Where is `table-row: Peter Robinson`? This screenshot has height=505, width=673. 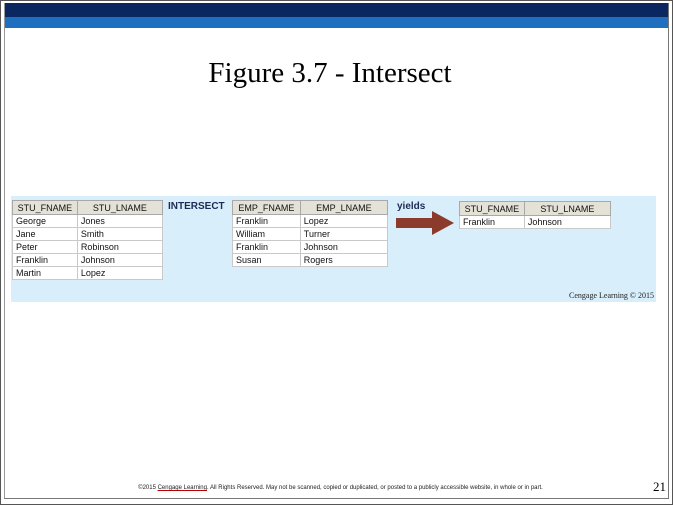 table-row: Peter Robinson is located at coordinates (88, 247).